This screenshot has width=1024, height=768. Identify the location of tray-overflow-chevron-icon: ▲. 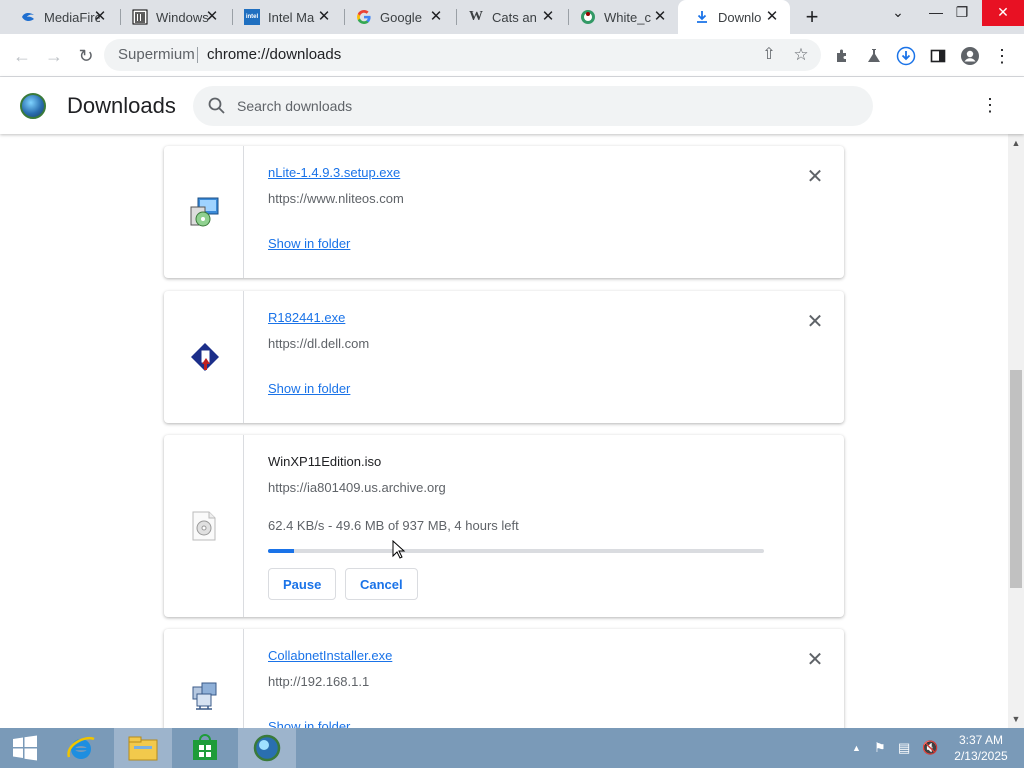
(856, 748).